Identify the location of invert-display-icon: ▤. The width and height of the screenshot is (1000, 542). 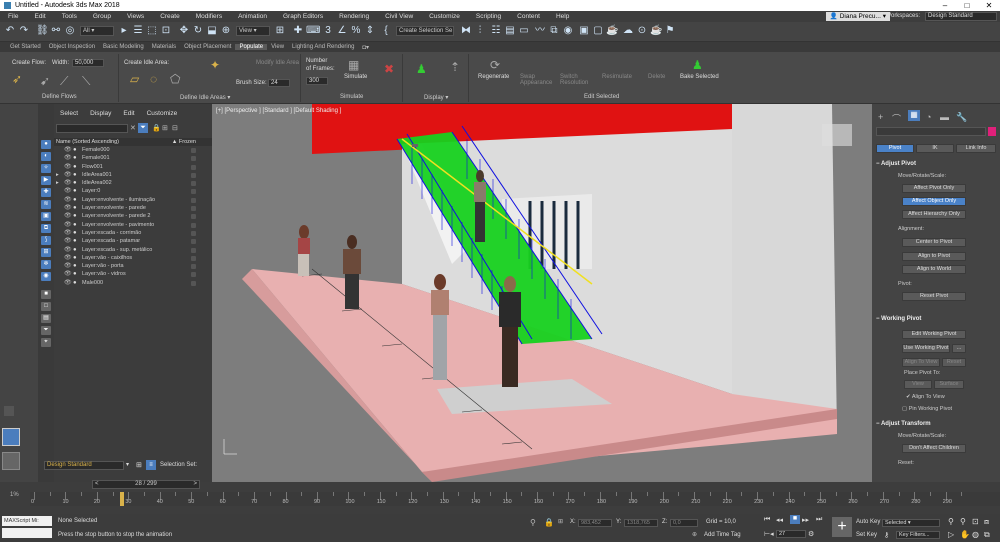
(46, 318).